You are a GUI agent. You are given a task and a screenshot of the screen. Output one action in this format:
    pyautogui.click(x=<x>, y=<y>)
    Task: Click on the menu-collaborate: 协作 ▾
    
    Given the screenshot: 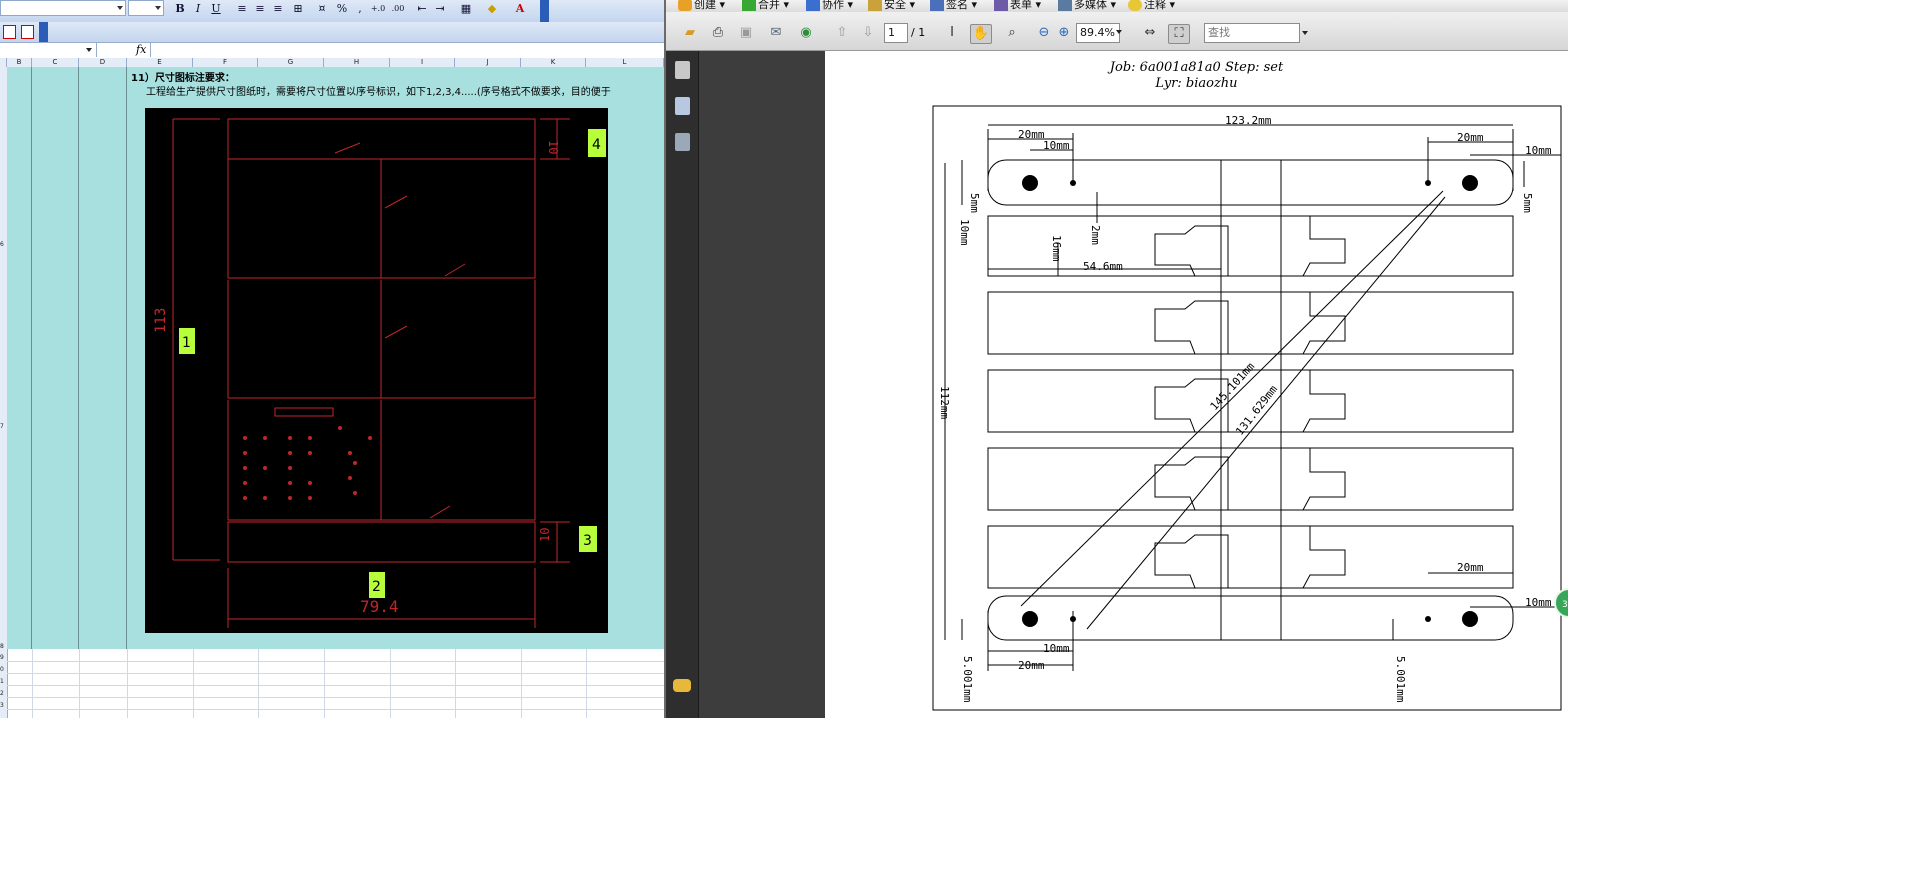 What is the action you would take?
    pyautogui.click(x=829, y=5)
    